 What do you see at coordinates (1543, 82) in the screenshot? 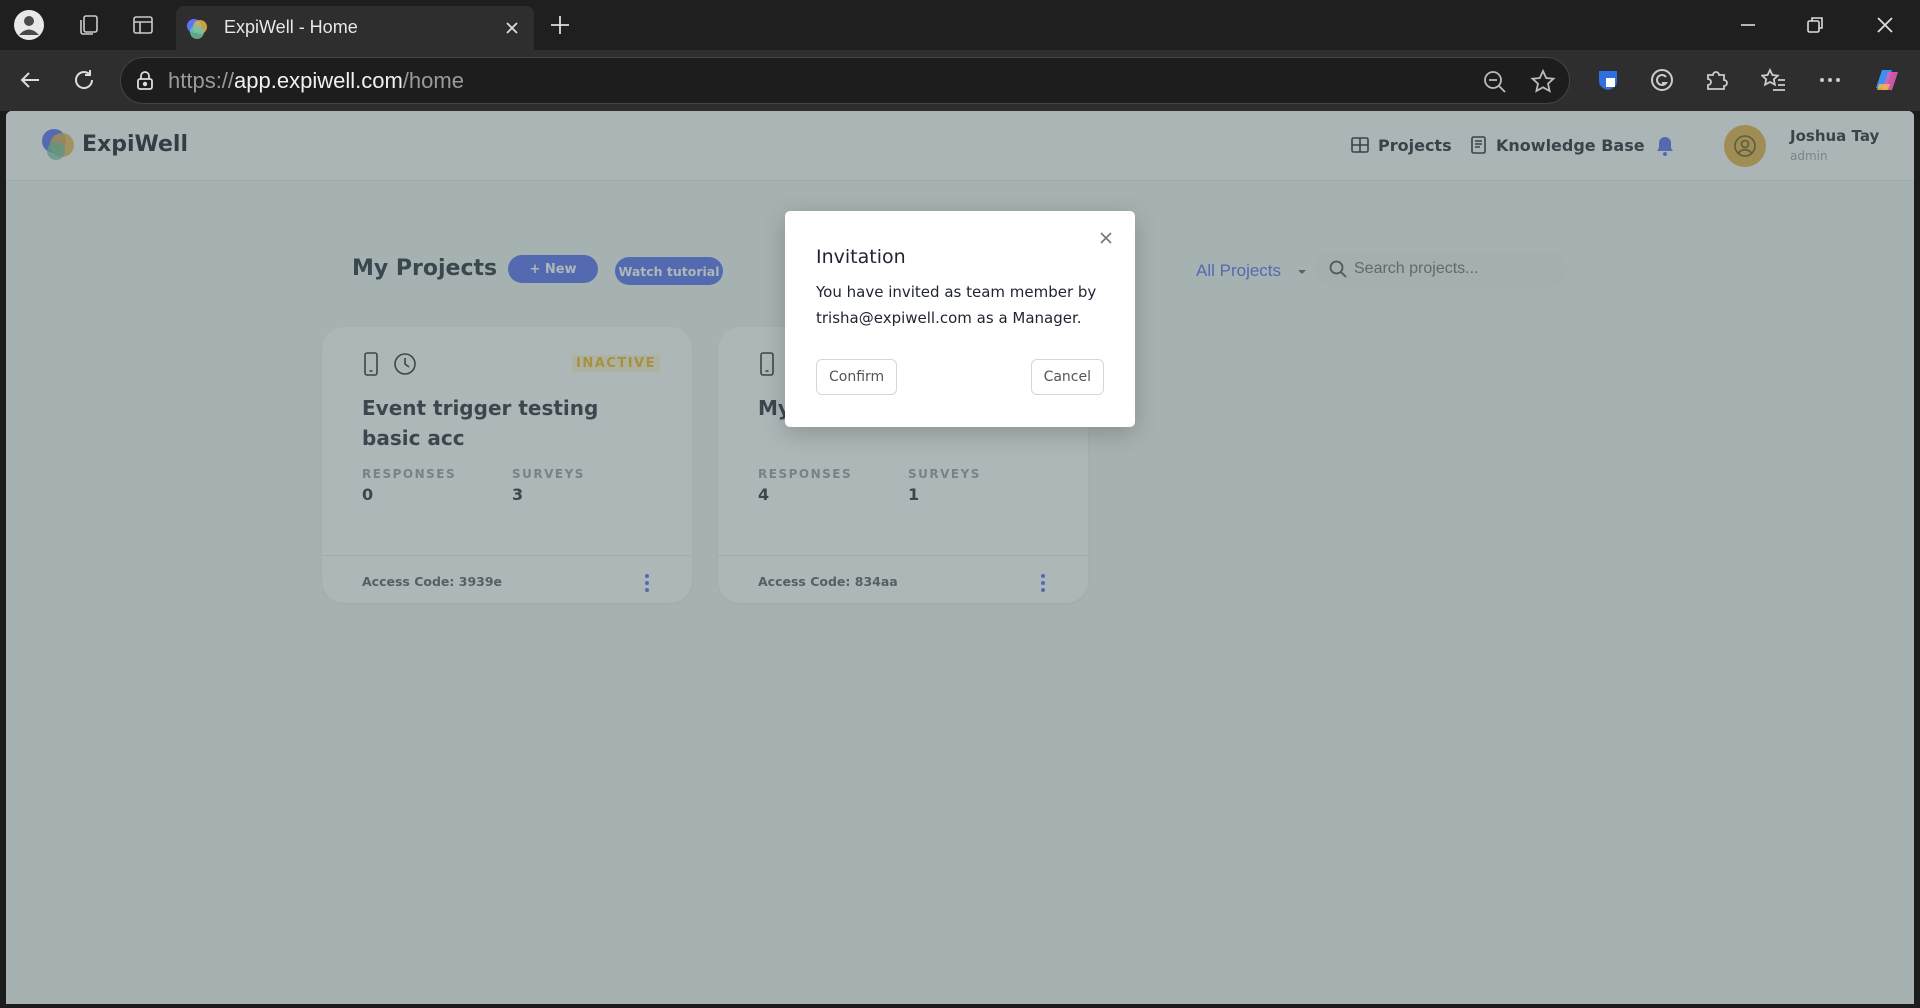
I see `favorite-star-icon` at bounding box center [1543, 82].